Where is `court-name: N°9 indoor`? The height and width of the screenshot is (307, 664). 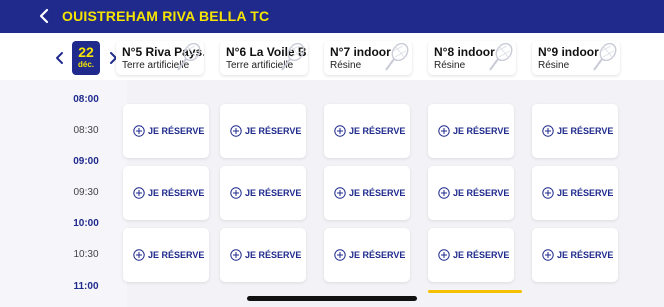
court-name: N°9 indoor is located at coordinates (568, 52).